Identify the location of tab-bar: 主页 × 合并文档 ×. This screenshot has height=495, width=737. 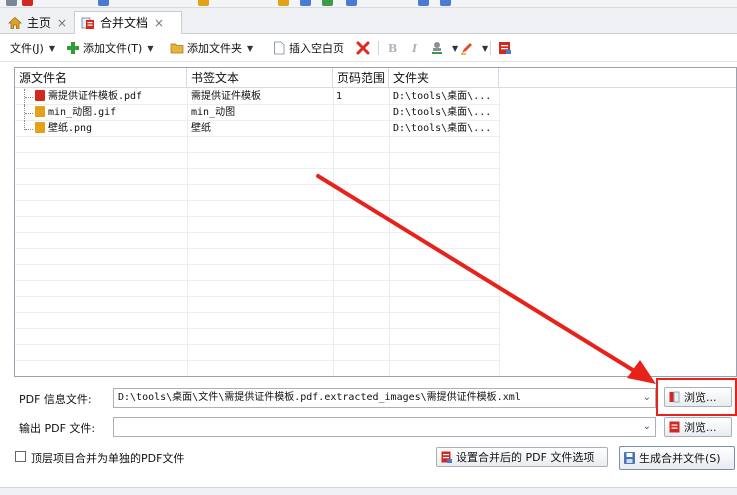
(368, 21).